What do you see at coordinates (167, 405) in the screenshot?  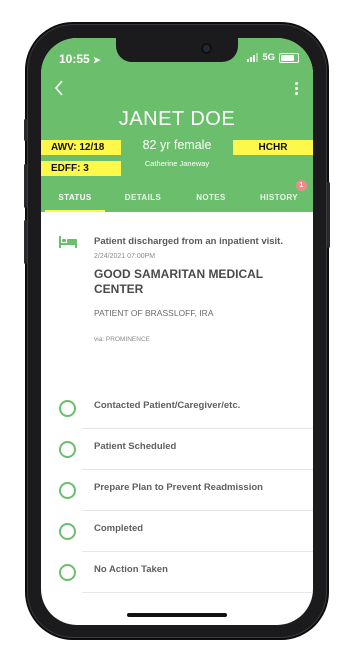 I see `action-label: Contacted Patient/Caregiver/etc.` at bounding box center [167, 405].